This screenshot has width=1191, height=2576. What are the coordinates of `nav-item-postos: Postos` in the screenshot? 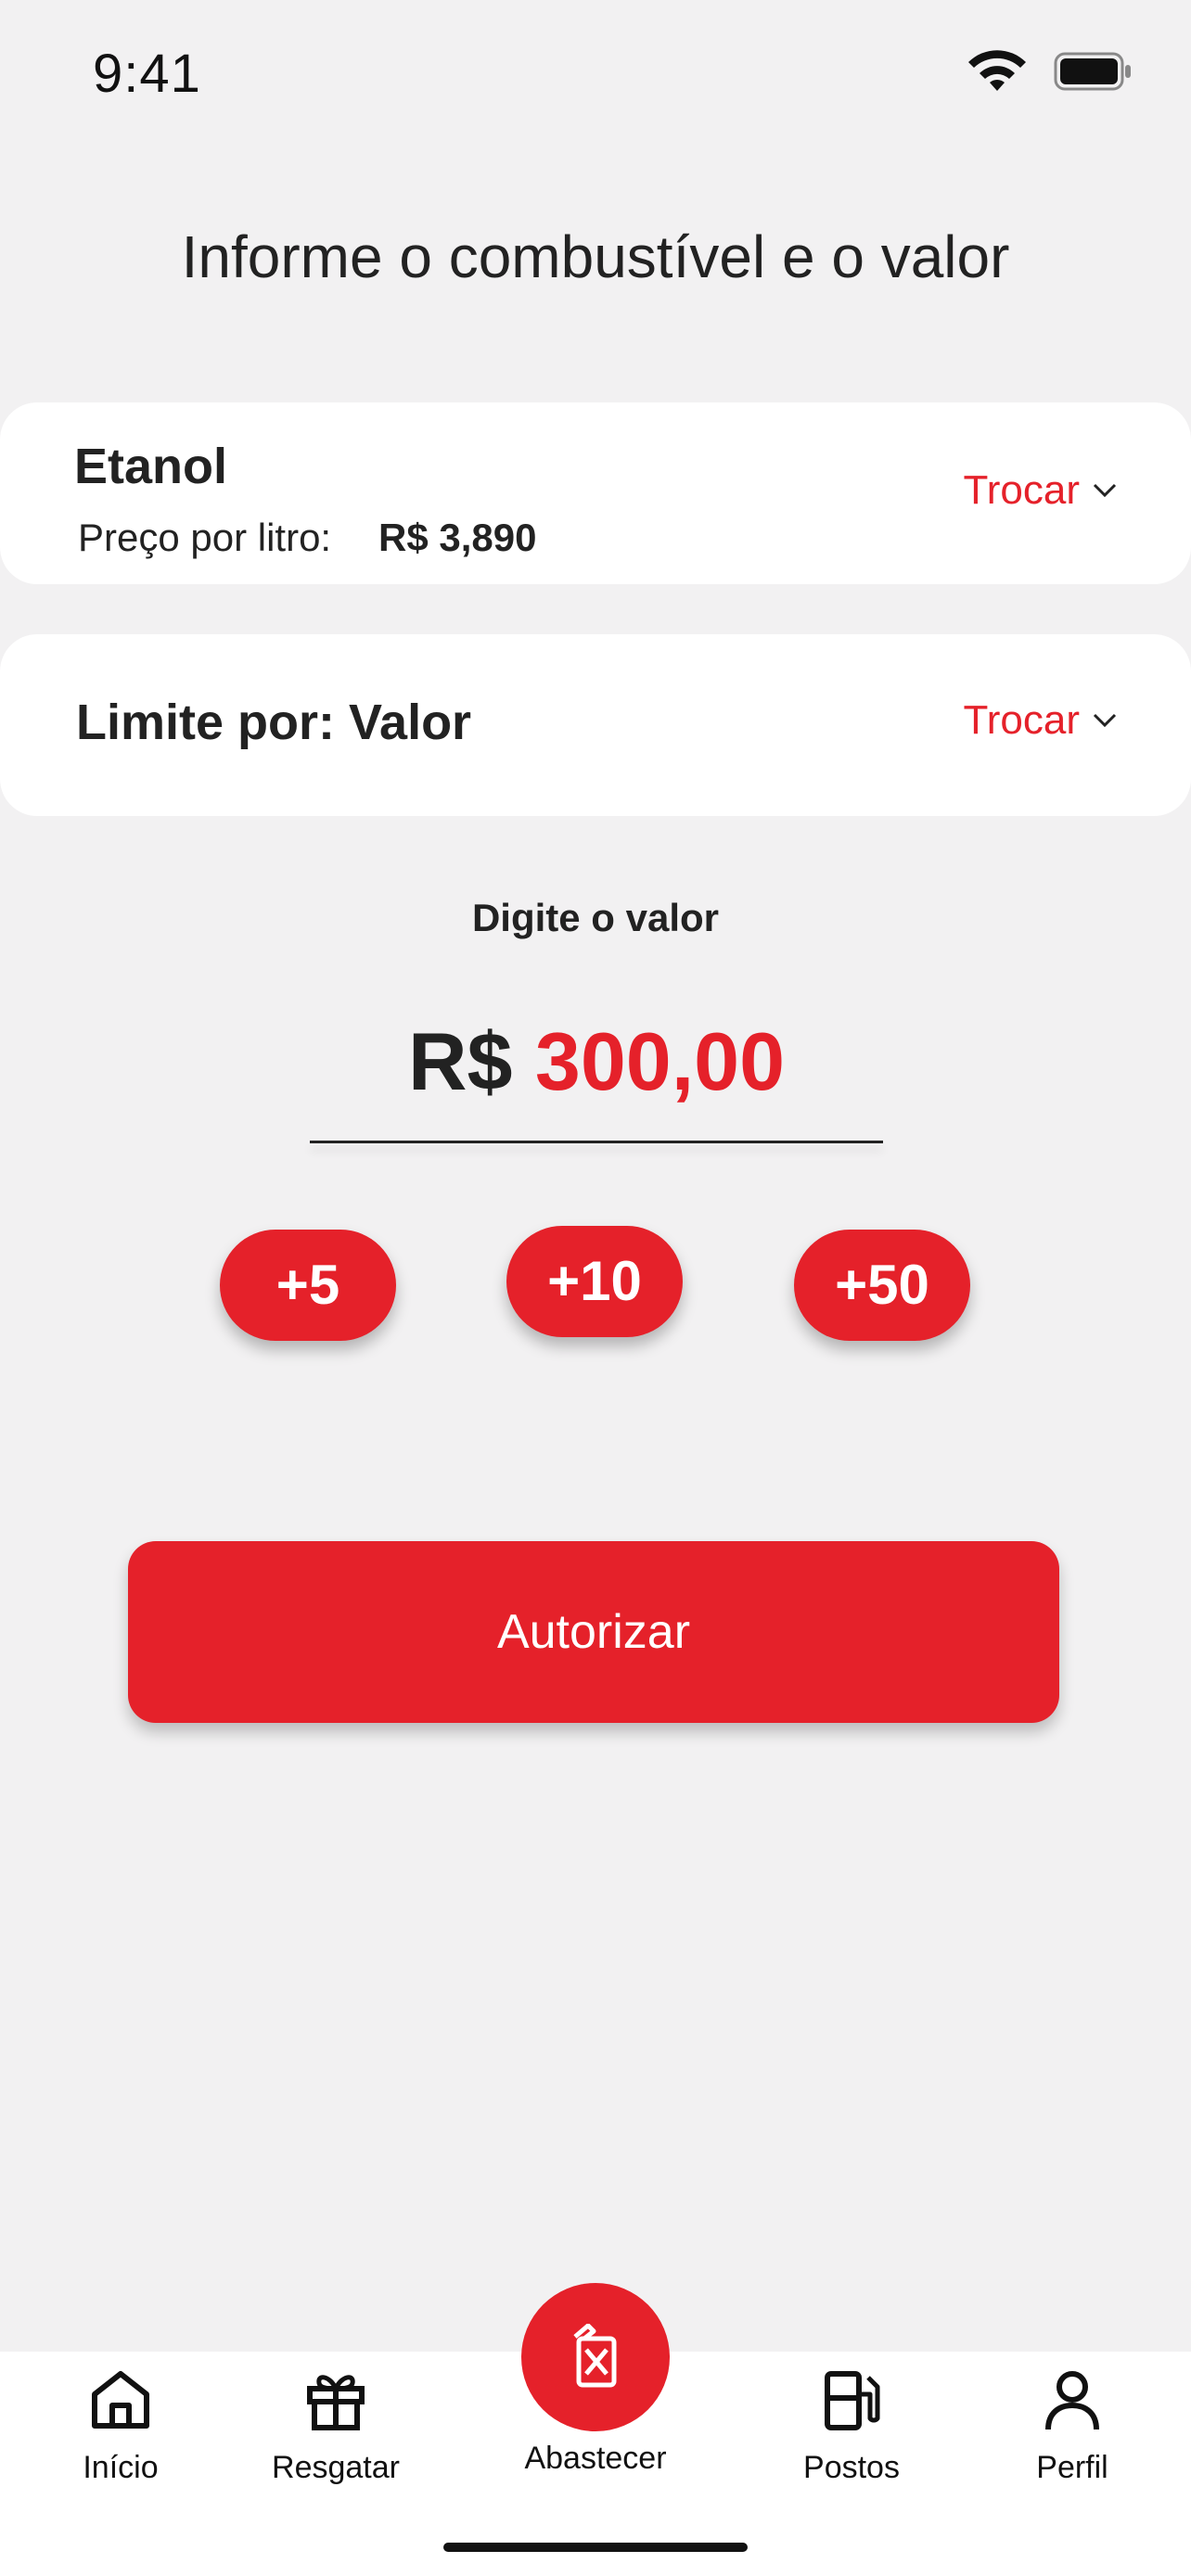 It's located at (851, 2445).